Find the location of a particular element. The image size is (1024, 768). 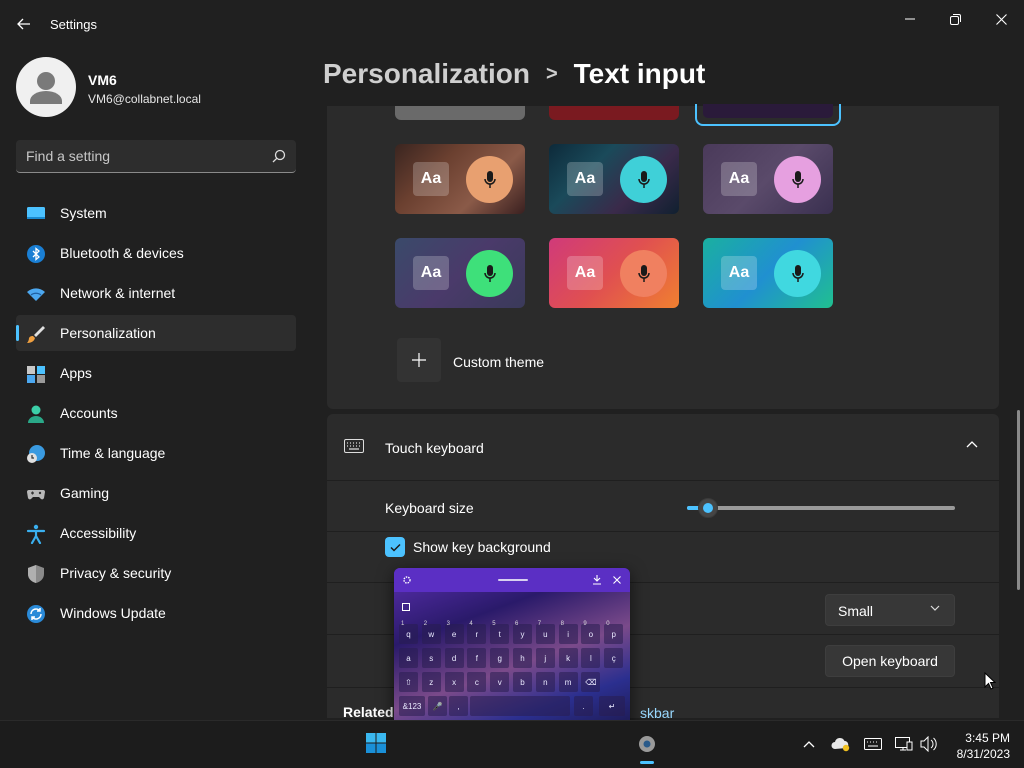

keyboard-popup-titlebar is located at coordinates (512, 580).